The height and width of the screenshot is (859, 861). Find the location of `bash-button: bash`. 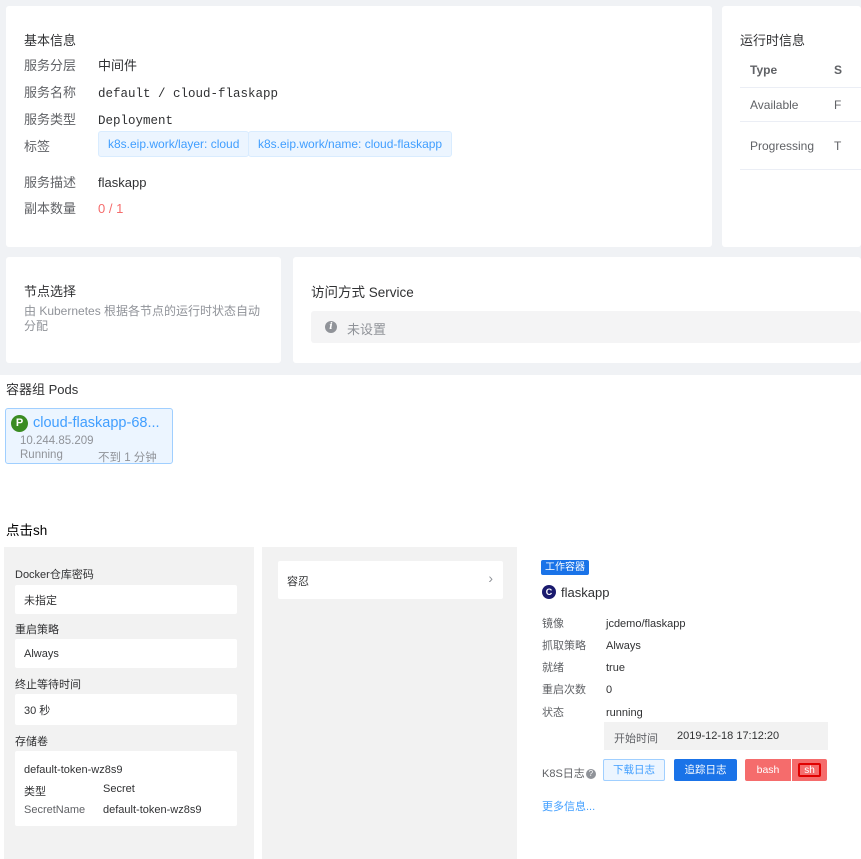

bash-button: bash is located at coordinates (768, 770).